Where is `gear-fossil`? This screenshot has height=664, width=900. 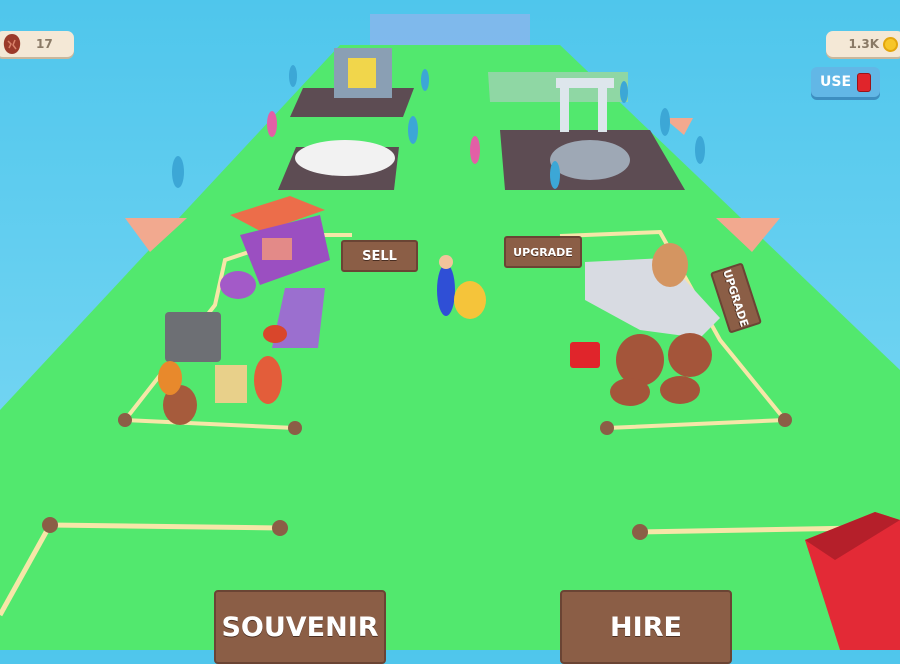
gear-fossil is located at coordinates (590, 160).